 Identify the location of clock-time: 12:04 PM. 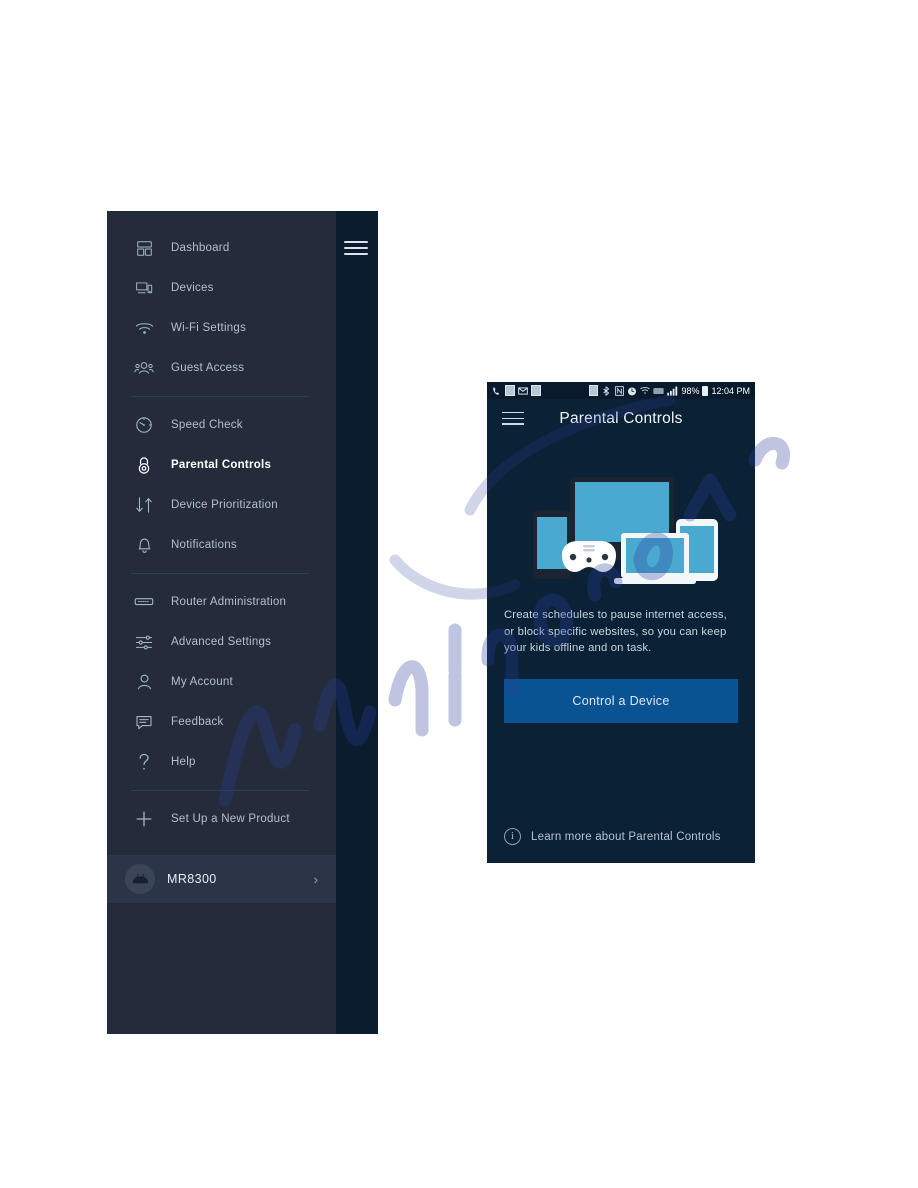
(730, 390).